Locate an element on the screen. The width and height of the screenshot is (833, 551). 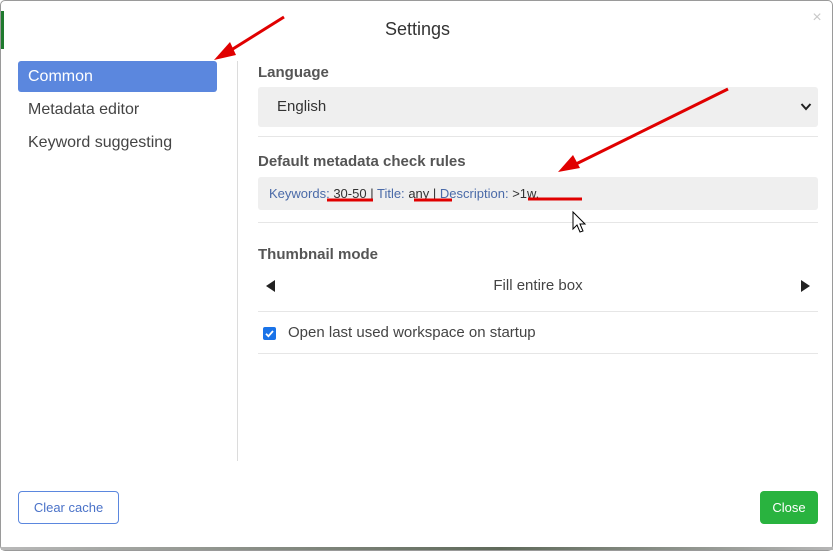
description-rule-value: >1w. is located at coordinates (526, 193).